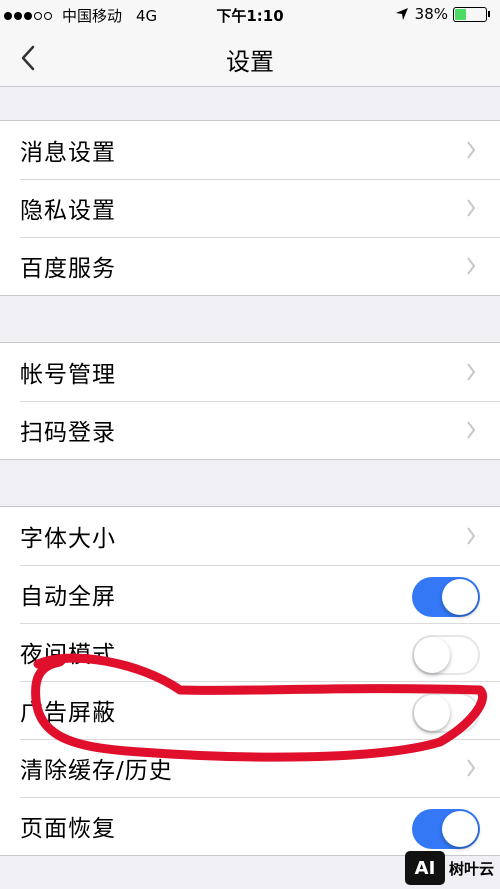  Describe the element at coordinates (68, 713) in the screenshot. I see `row-label: 广告屏蔽` at that location.